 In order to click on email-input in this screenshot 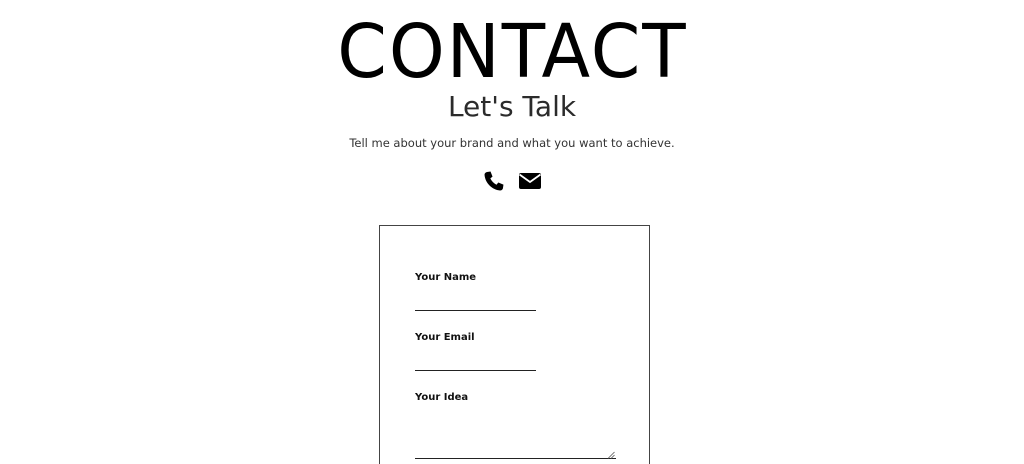, I will do `click(475, 361)`.